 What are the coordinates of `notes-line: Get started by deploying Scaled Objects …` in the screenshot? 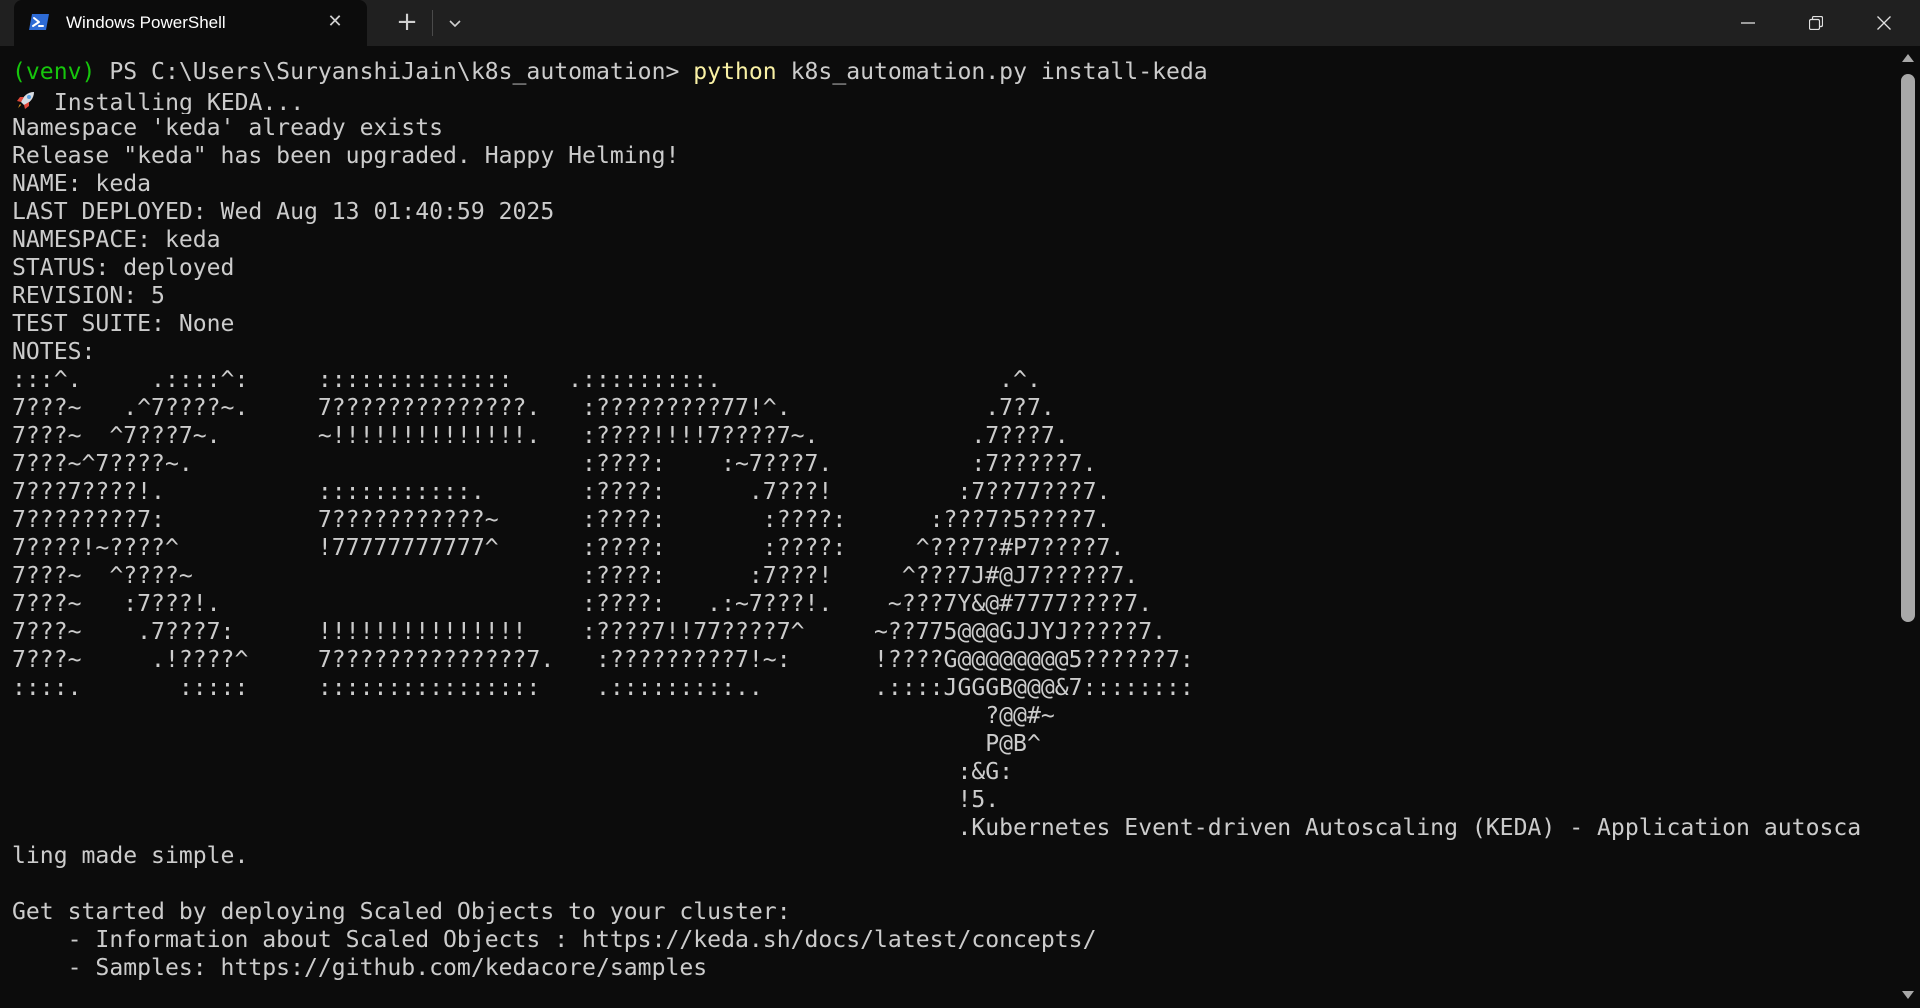 It's located at (401, 912).